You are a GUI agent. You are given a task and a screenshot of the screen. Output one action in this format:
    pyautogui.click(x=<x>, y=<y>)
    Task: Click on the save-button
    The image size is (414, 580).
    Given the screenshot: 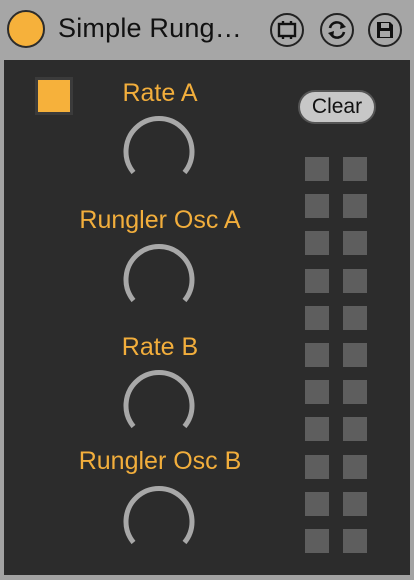 What is the action you would take?
    pyautogui.click(x=385, y=30)
    